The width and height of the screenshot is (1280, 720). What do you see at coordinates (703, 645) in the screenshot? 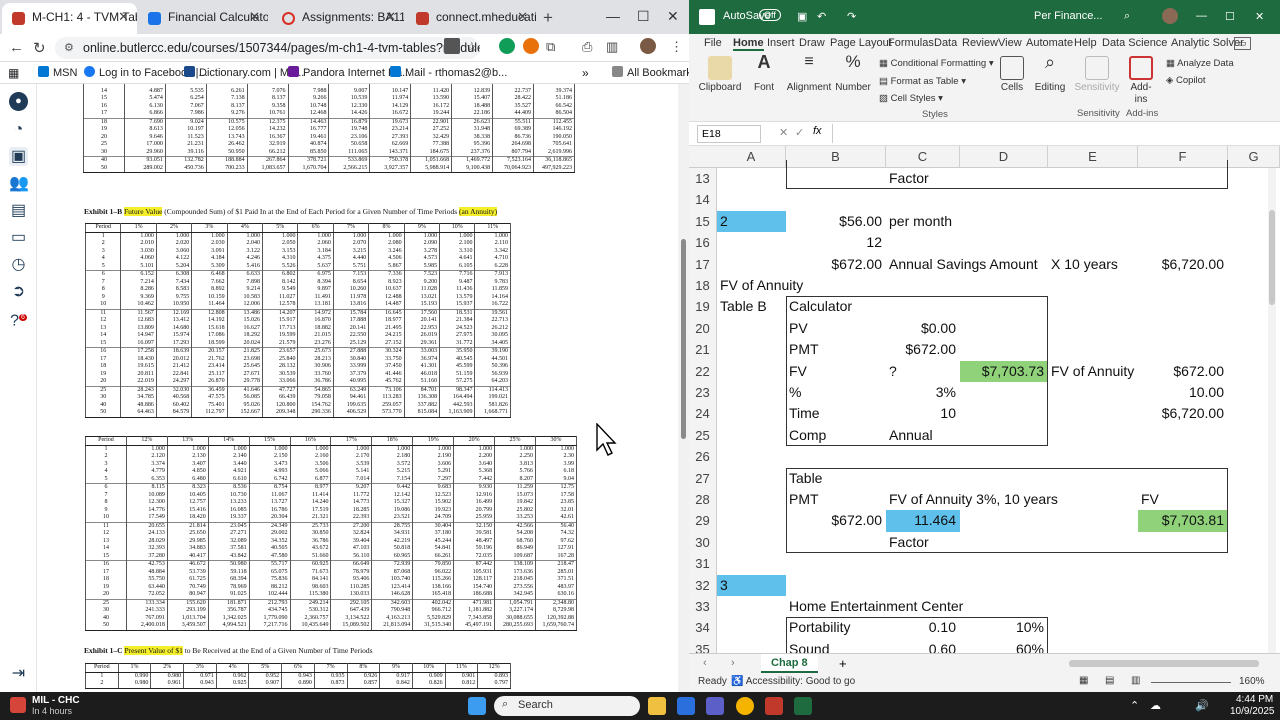
I see `row-header: 35` at bounding box center [703, 645].